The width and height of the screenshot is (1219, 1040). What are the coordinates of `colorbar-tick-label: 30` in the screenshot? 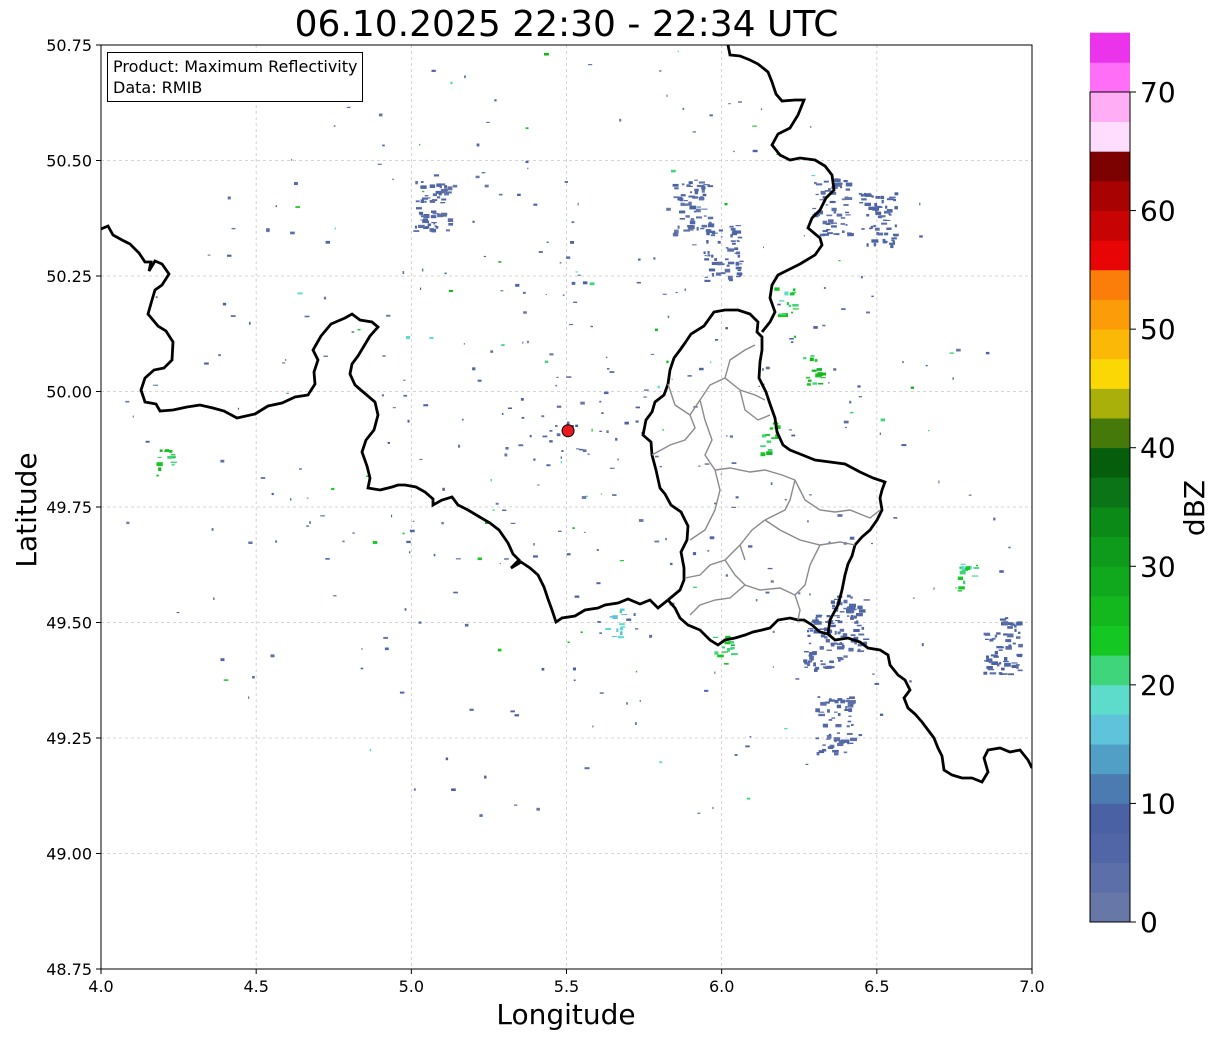 It's located at (1158, 566).